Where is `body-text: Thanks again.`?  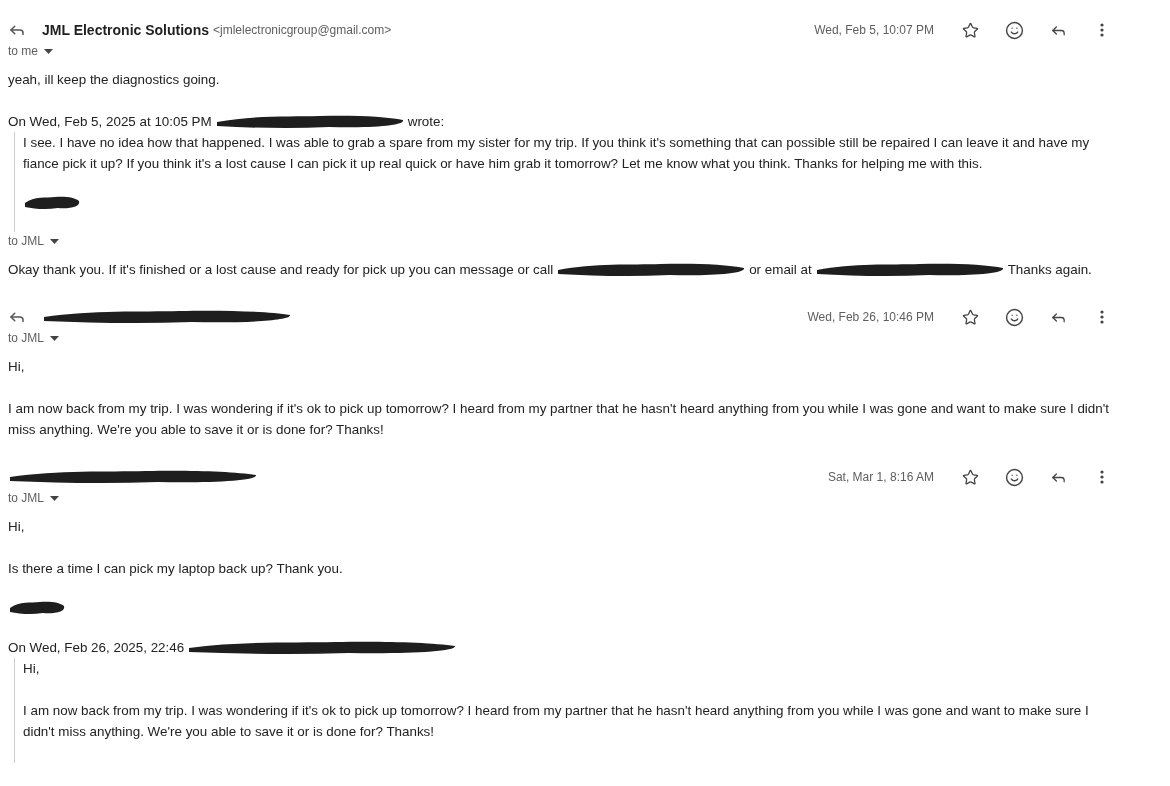 body-text: Thanks again. is located at coordinates (1049, 270).